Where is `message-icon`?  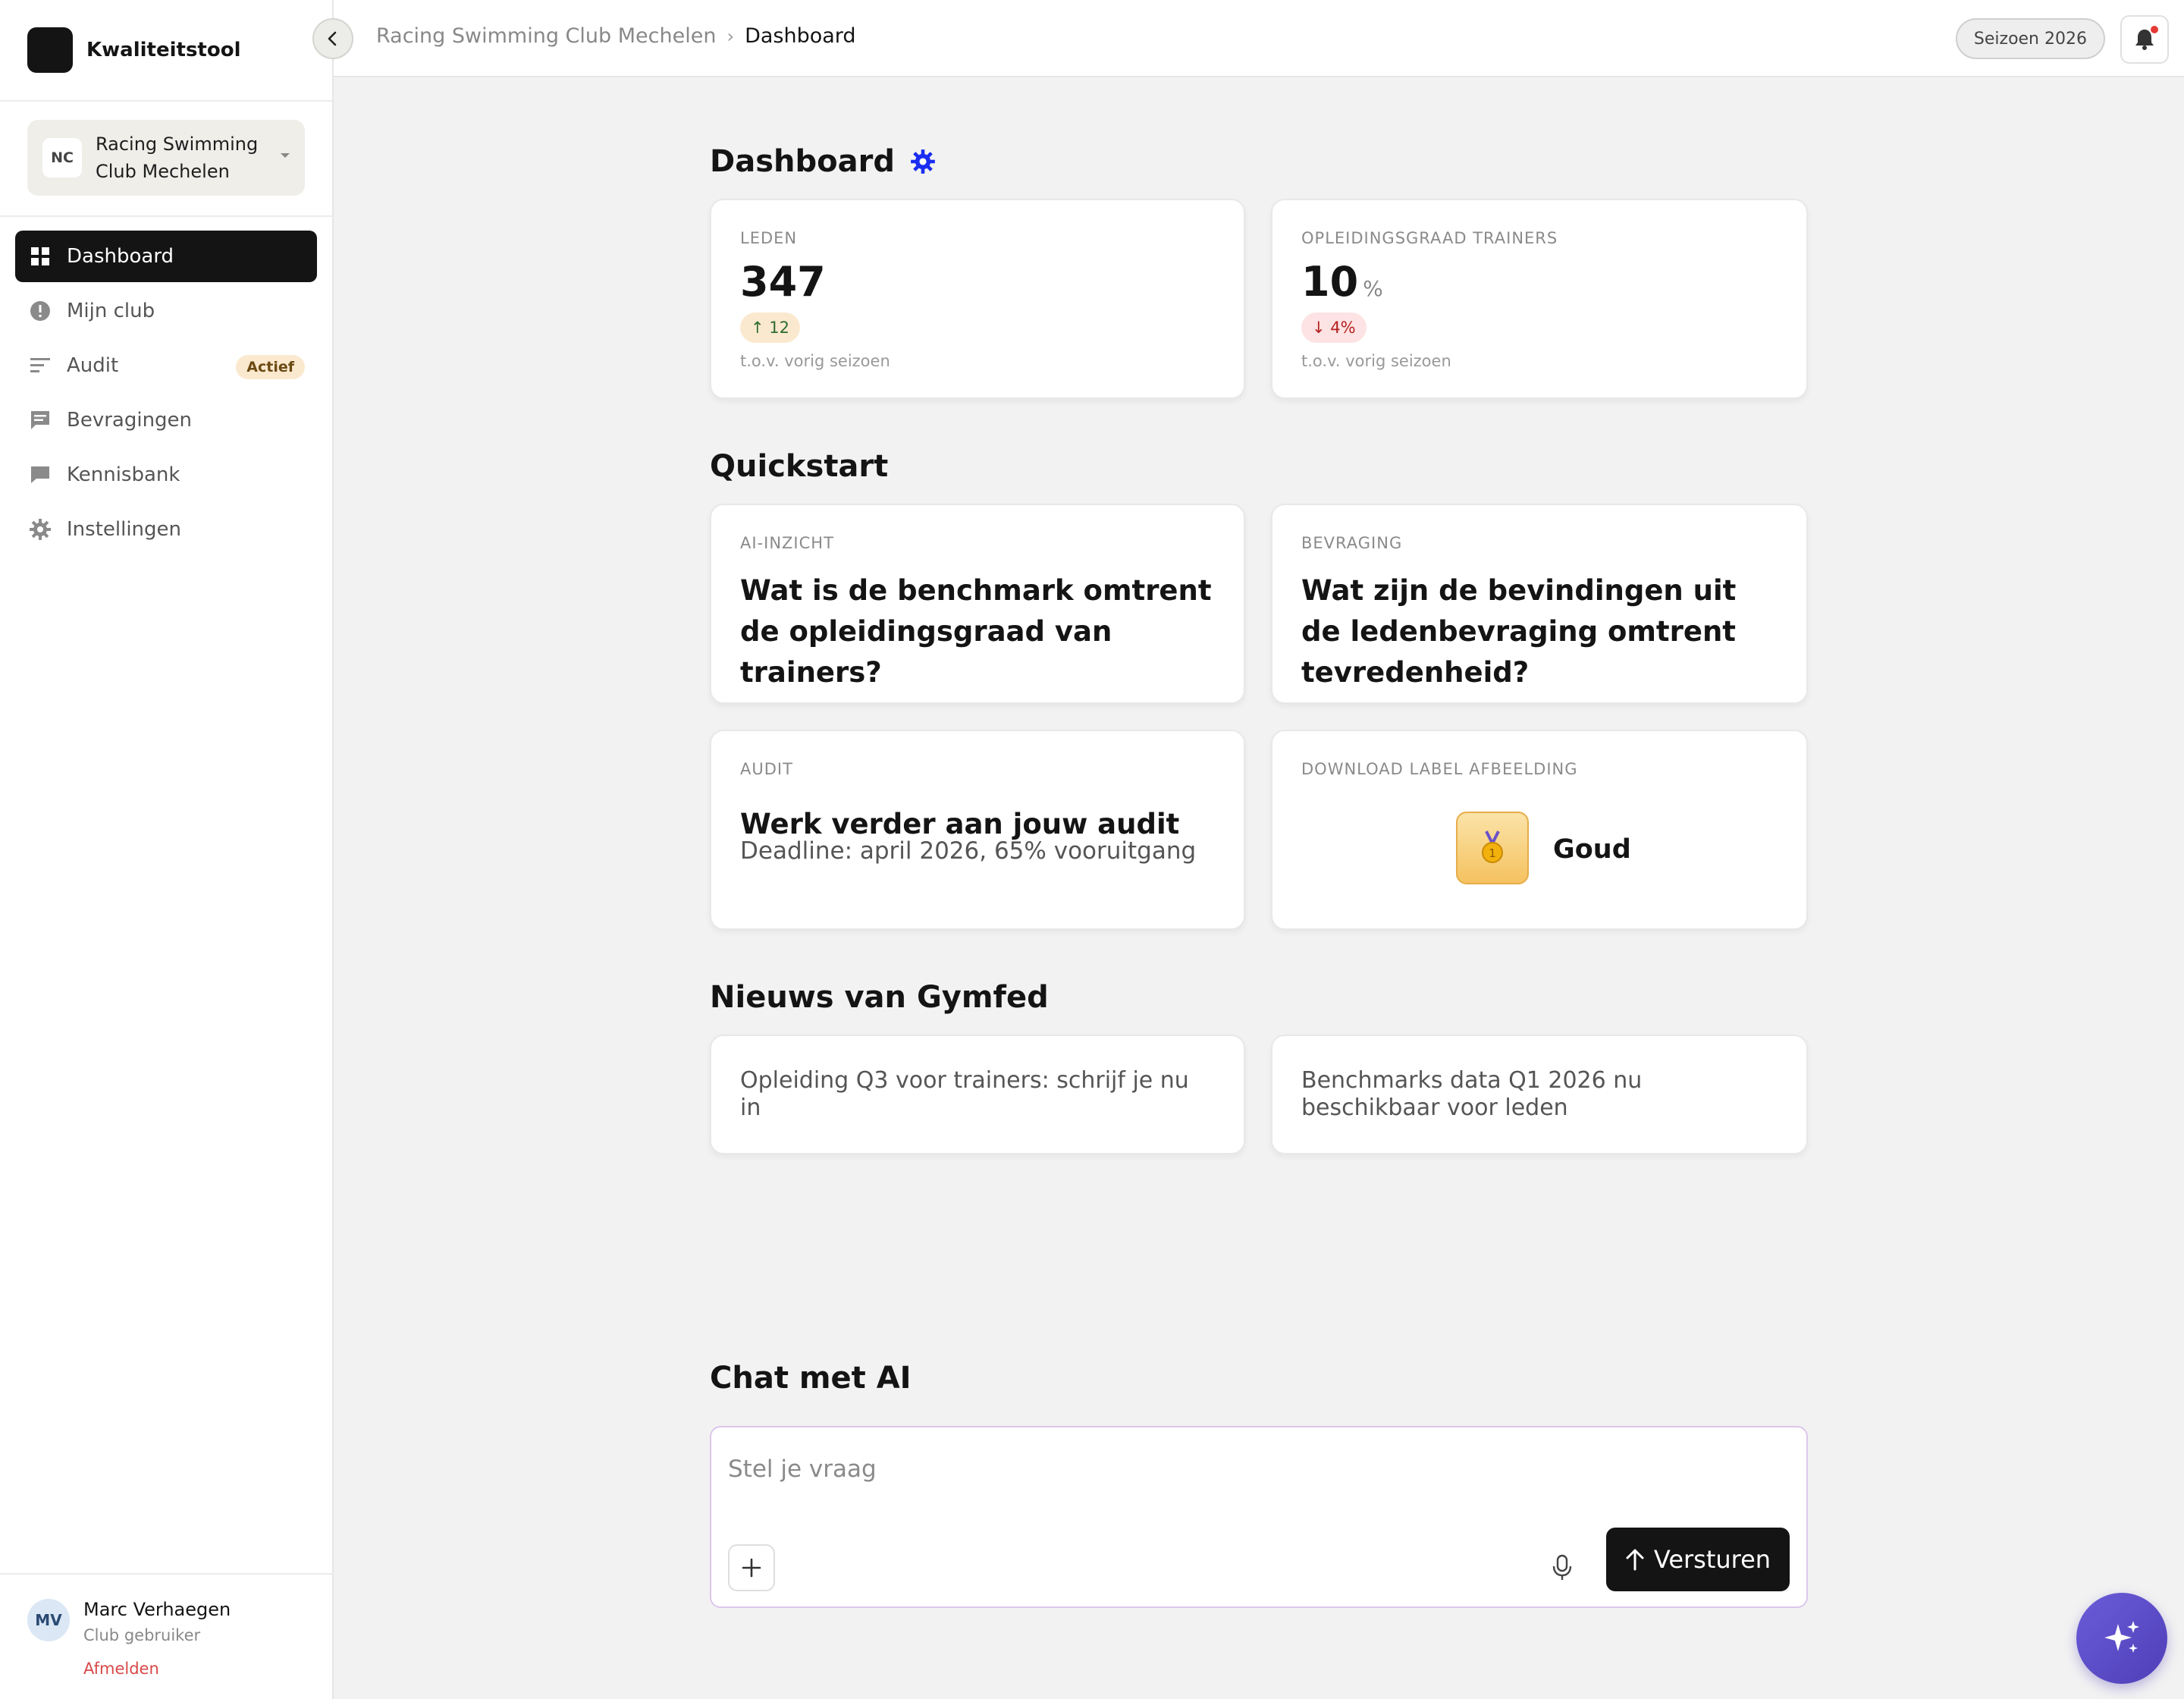 message-icon is located at coordinates (40, 420).